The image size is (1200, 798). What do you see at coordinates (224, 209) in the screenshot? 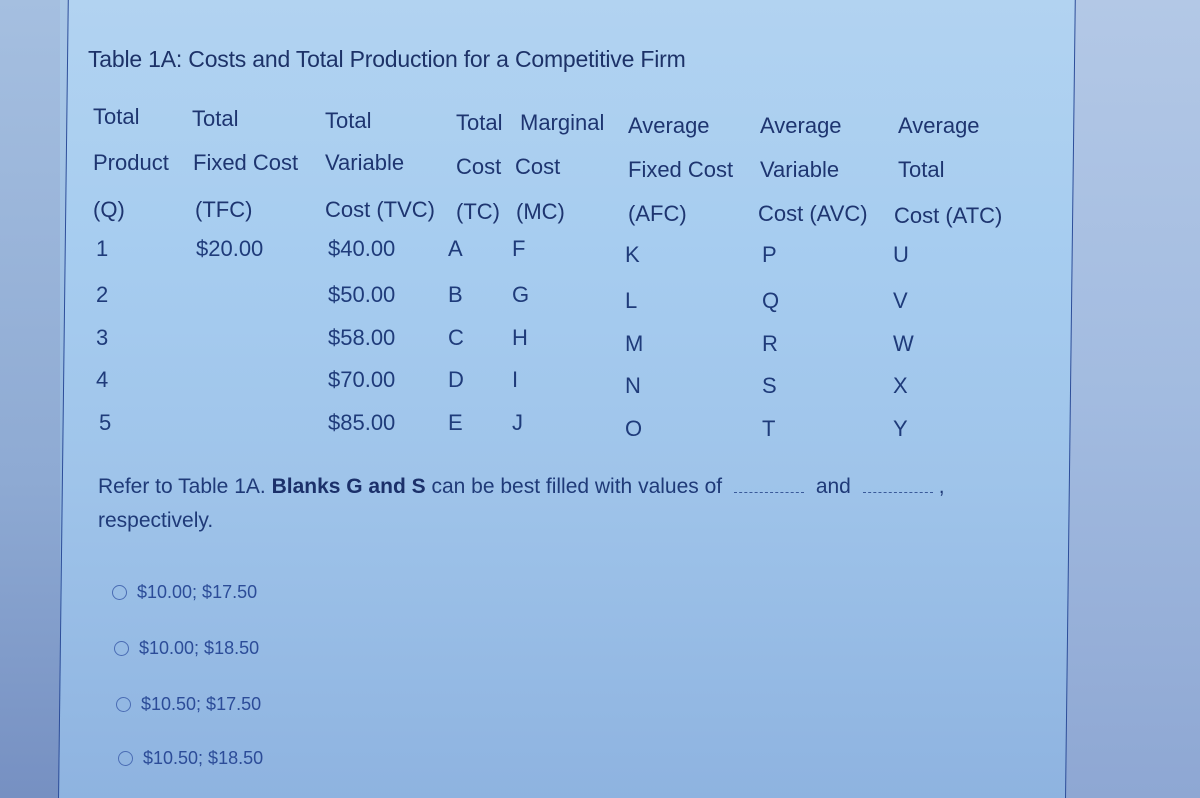
I see `column-header: (TFC)` at bounding box center [224, 209].